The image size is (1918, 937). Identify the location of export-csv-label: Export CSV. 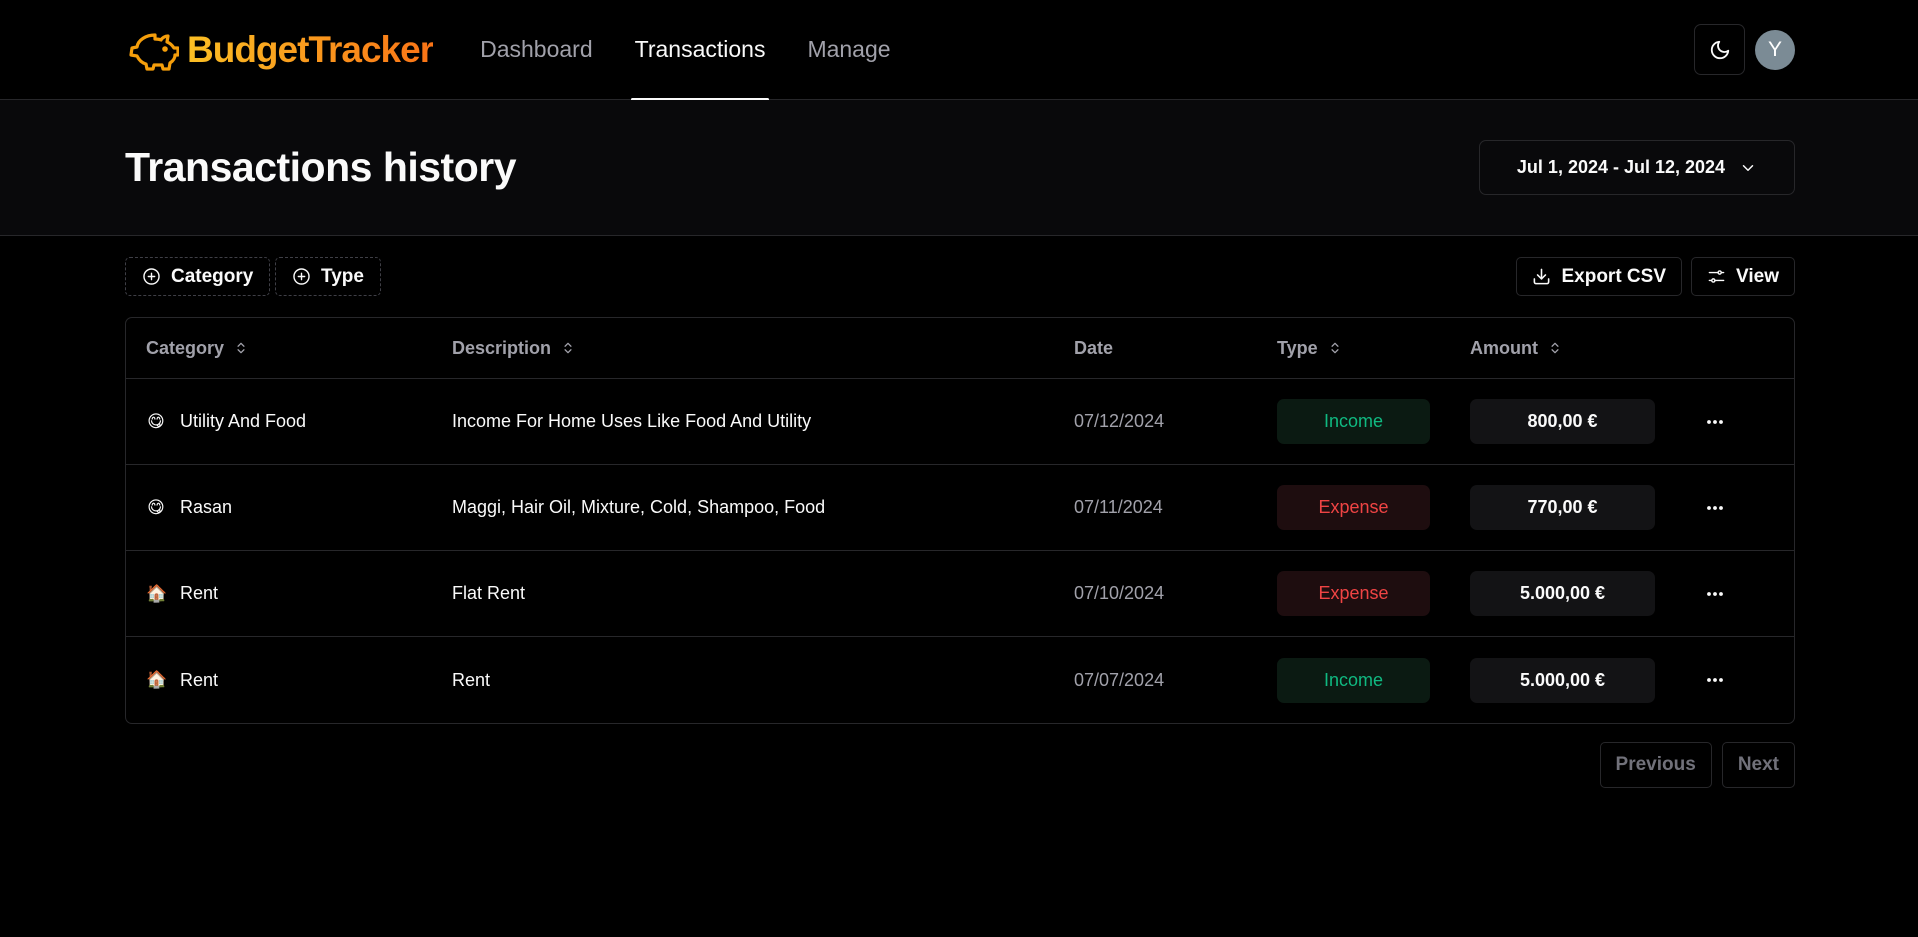
(1613, 276).